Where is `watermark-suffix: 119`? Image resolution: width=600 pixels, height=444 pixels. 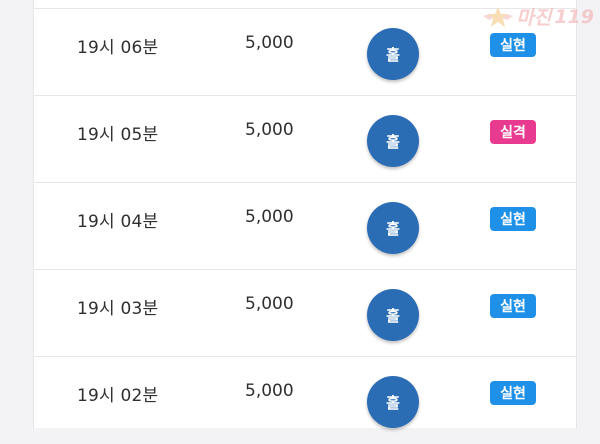 watermark-suffix: 119 is located at coordinates (574, 16).